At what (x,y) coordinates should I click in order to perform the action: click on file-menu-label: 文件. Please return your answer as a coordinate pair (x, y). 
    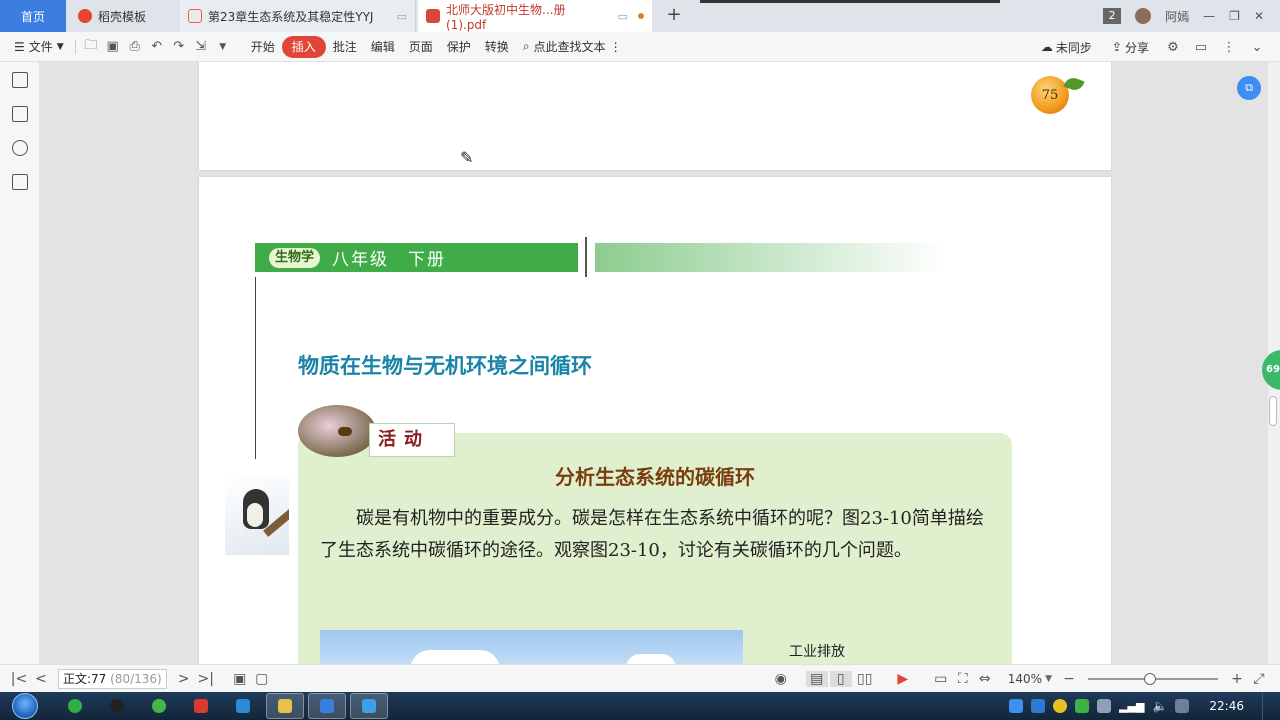
    Looking at the image, I should click on (40, 47).